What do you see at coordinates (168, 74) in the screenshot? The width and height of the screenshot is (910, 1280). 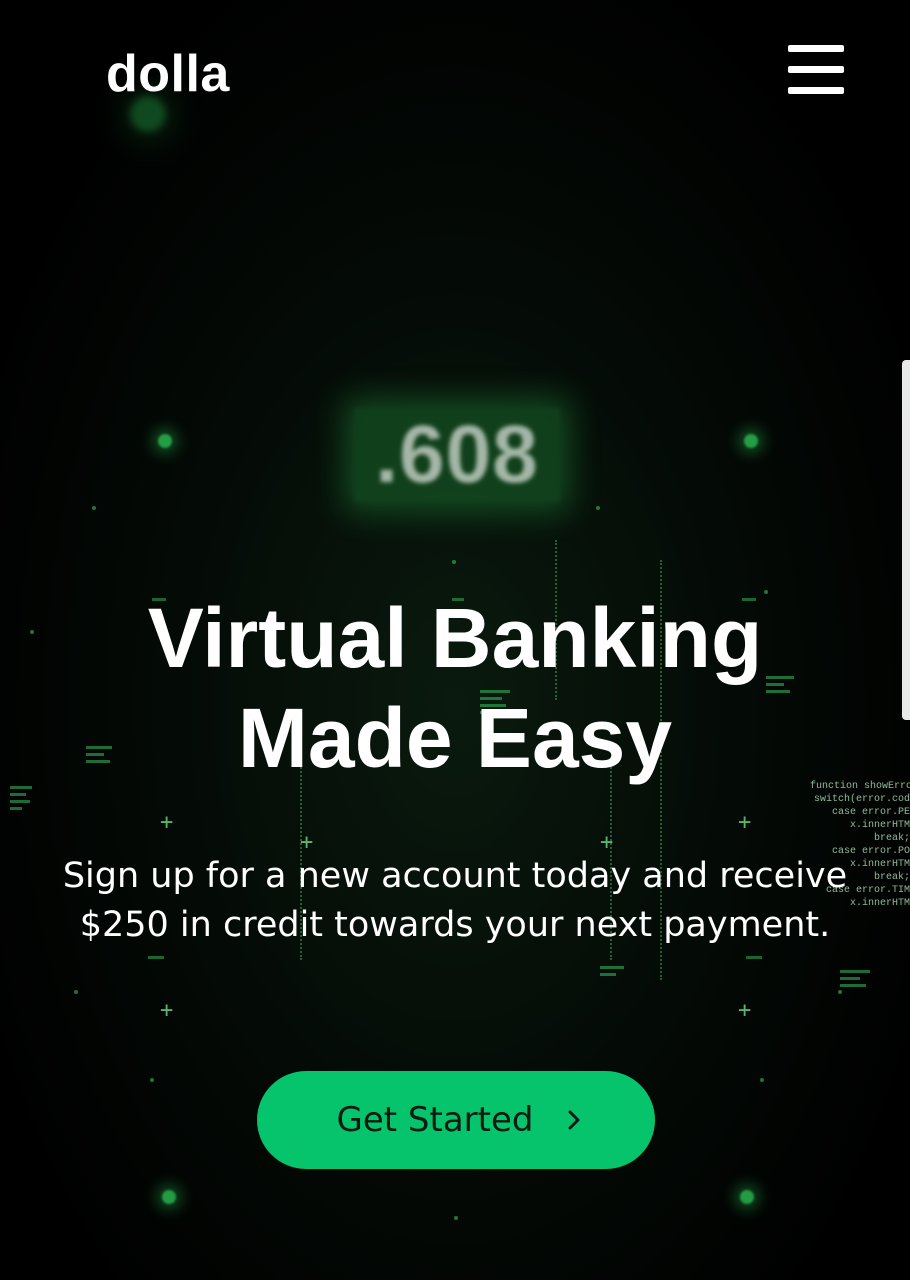 I see `logo: dolla` at bounding box center [168, 74].